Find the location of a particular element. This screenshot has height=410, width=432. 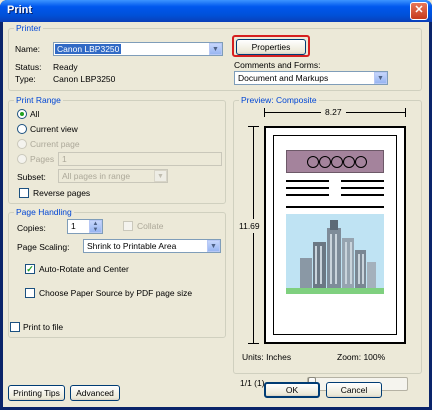

comments-label: Comments and Forms: is located at coordinates (277, 65).